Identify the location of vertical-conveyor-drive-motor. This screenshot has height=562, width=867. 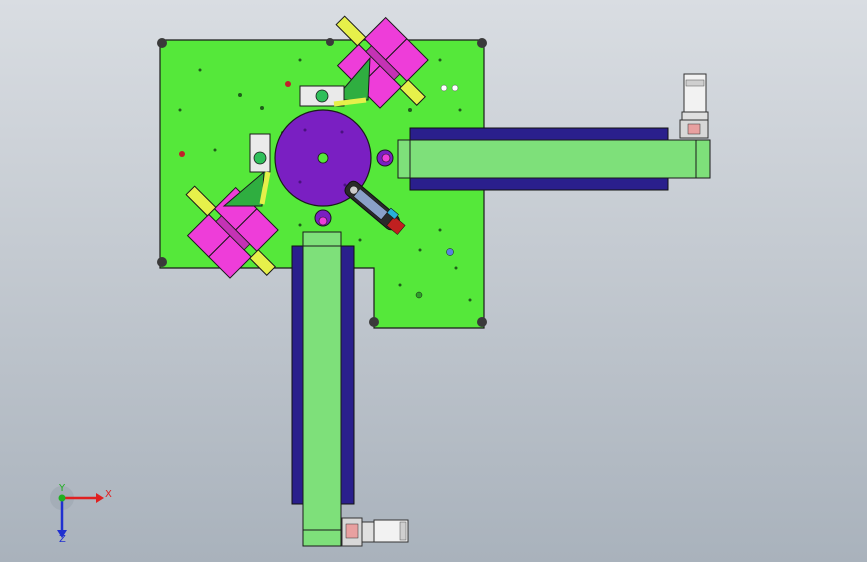
(375, 532).